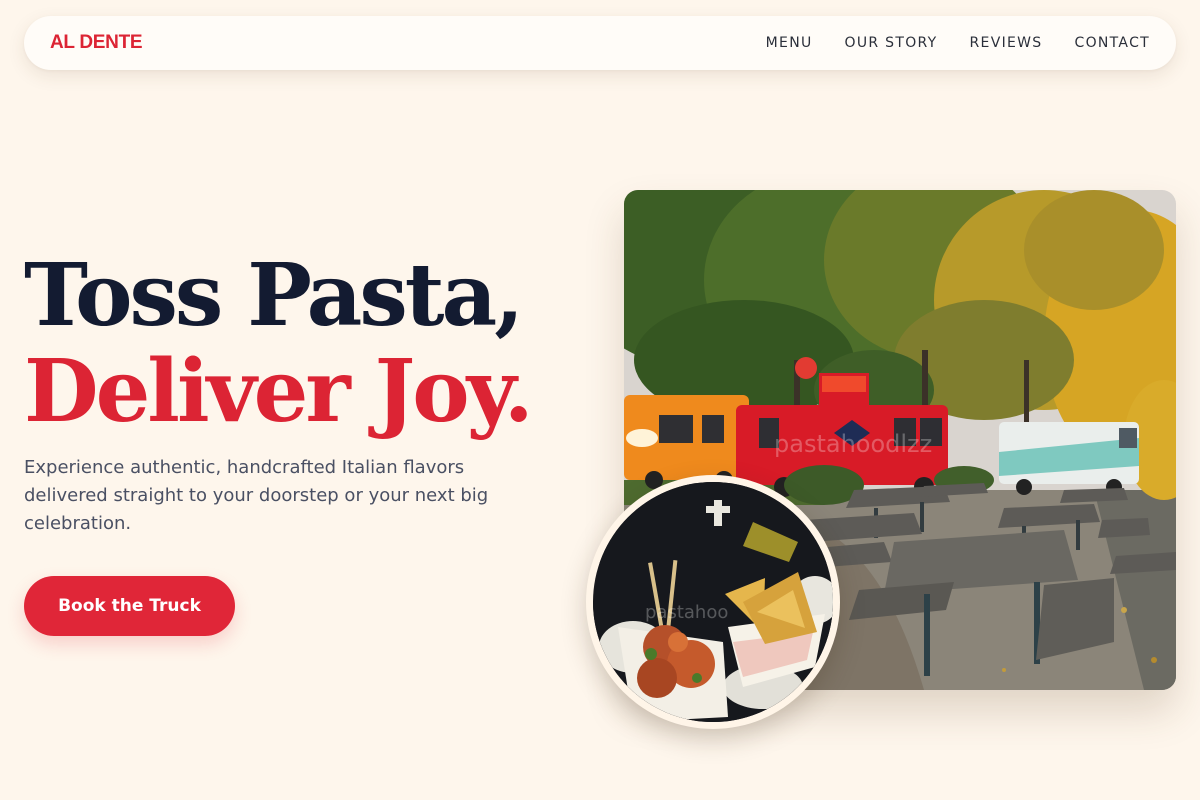  I want to click on nav-link-our-story: OUR STORY, so click(891, 43).